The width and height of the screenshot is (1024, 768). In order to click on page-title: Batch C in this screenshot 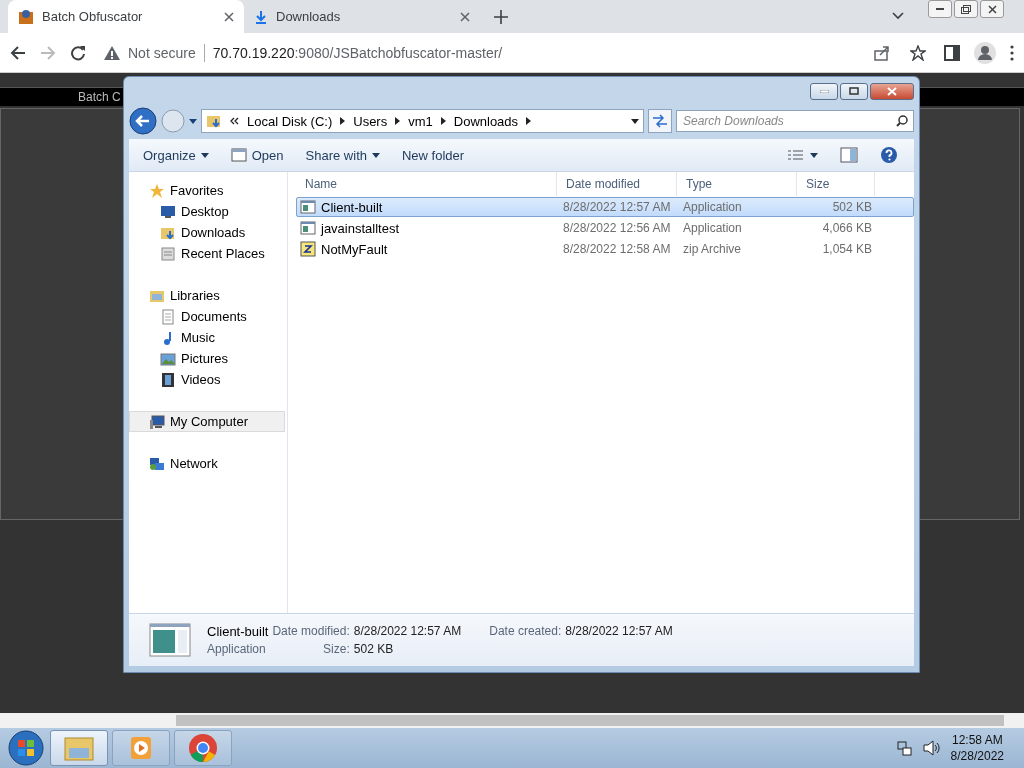, I will do `click(99, 97)`.